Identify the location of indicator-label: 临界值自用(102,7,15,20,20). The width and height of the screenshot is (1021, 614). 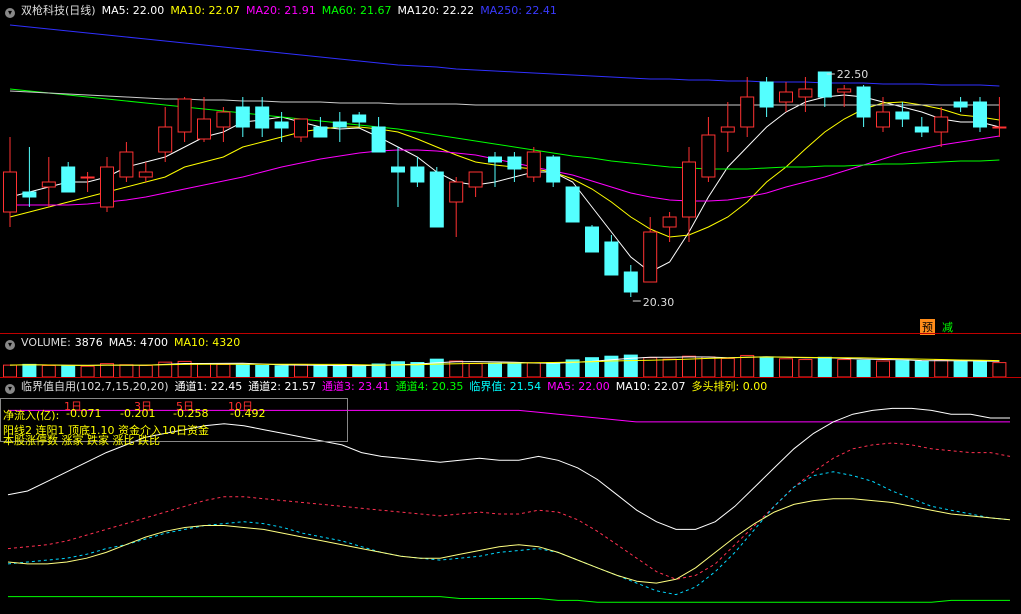
(95, 386).